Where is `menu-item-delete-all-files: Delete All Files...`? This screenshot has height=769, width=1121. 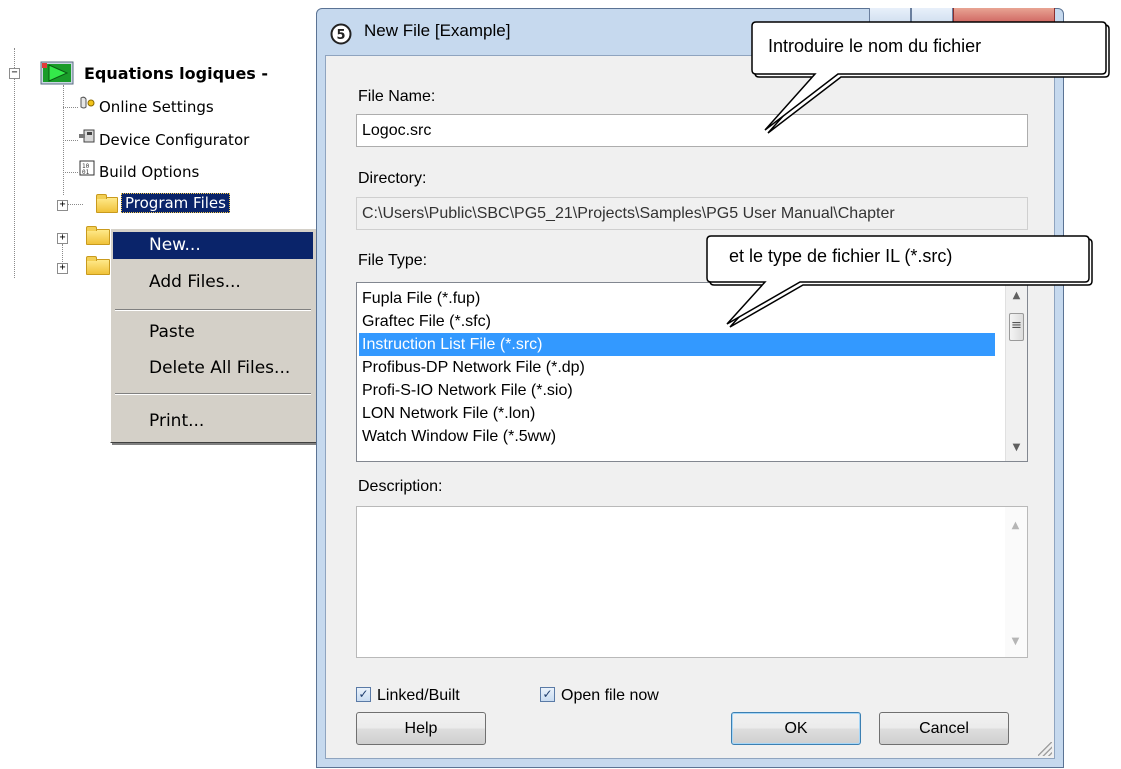 menu-item-delete-all-files: Delete All Files... is located at coordinates (213, 368).